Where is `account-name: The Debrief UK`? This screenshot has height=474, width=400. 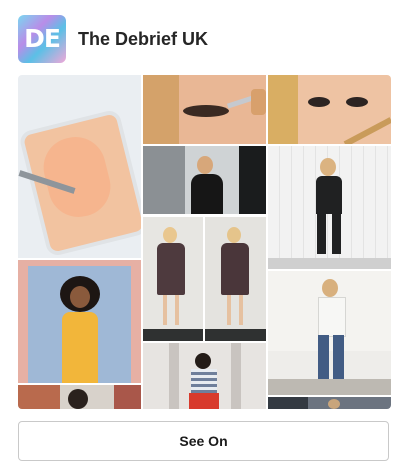 account-name: The Debrief UK is located at coordinates (143, 39).